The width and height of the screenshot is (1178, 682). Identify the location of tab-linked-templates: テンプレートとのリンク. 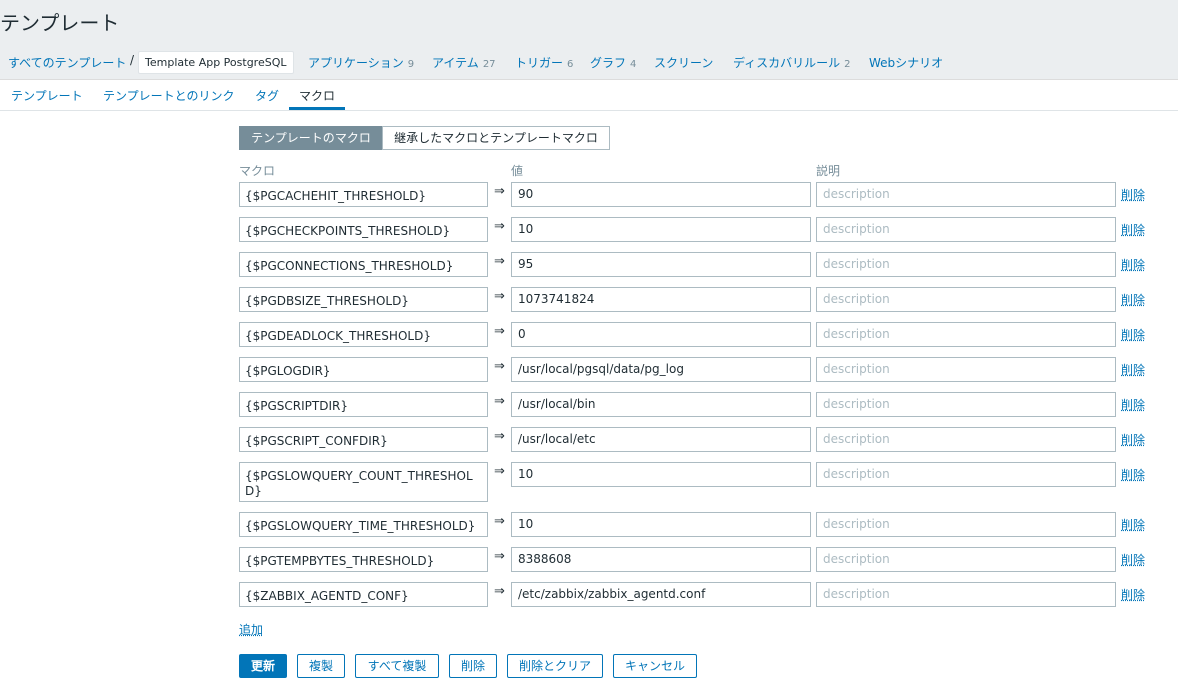
(169, 95).